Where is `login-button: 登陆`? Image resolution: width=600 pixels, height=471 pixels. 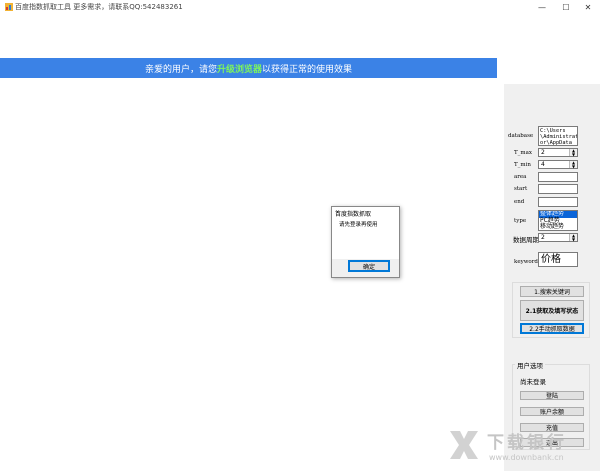 login-button: 登陆 is located at coordinates (552, 395).